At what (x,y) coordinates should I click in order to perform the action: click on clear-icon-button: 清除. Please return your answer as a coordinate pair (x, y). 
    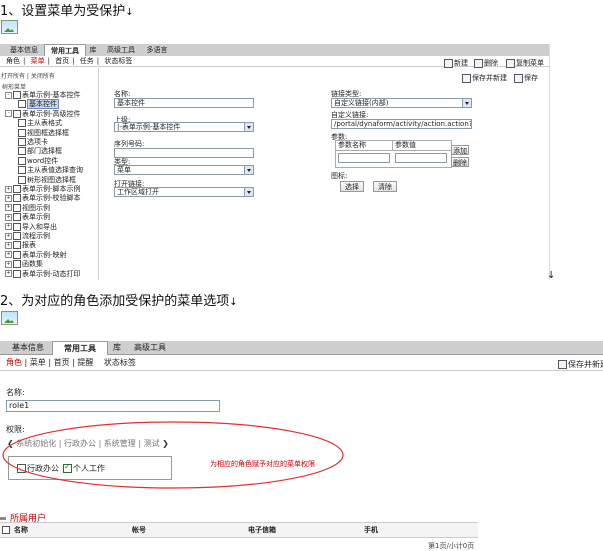
    Looking at the image, I should click on (385, 186).